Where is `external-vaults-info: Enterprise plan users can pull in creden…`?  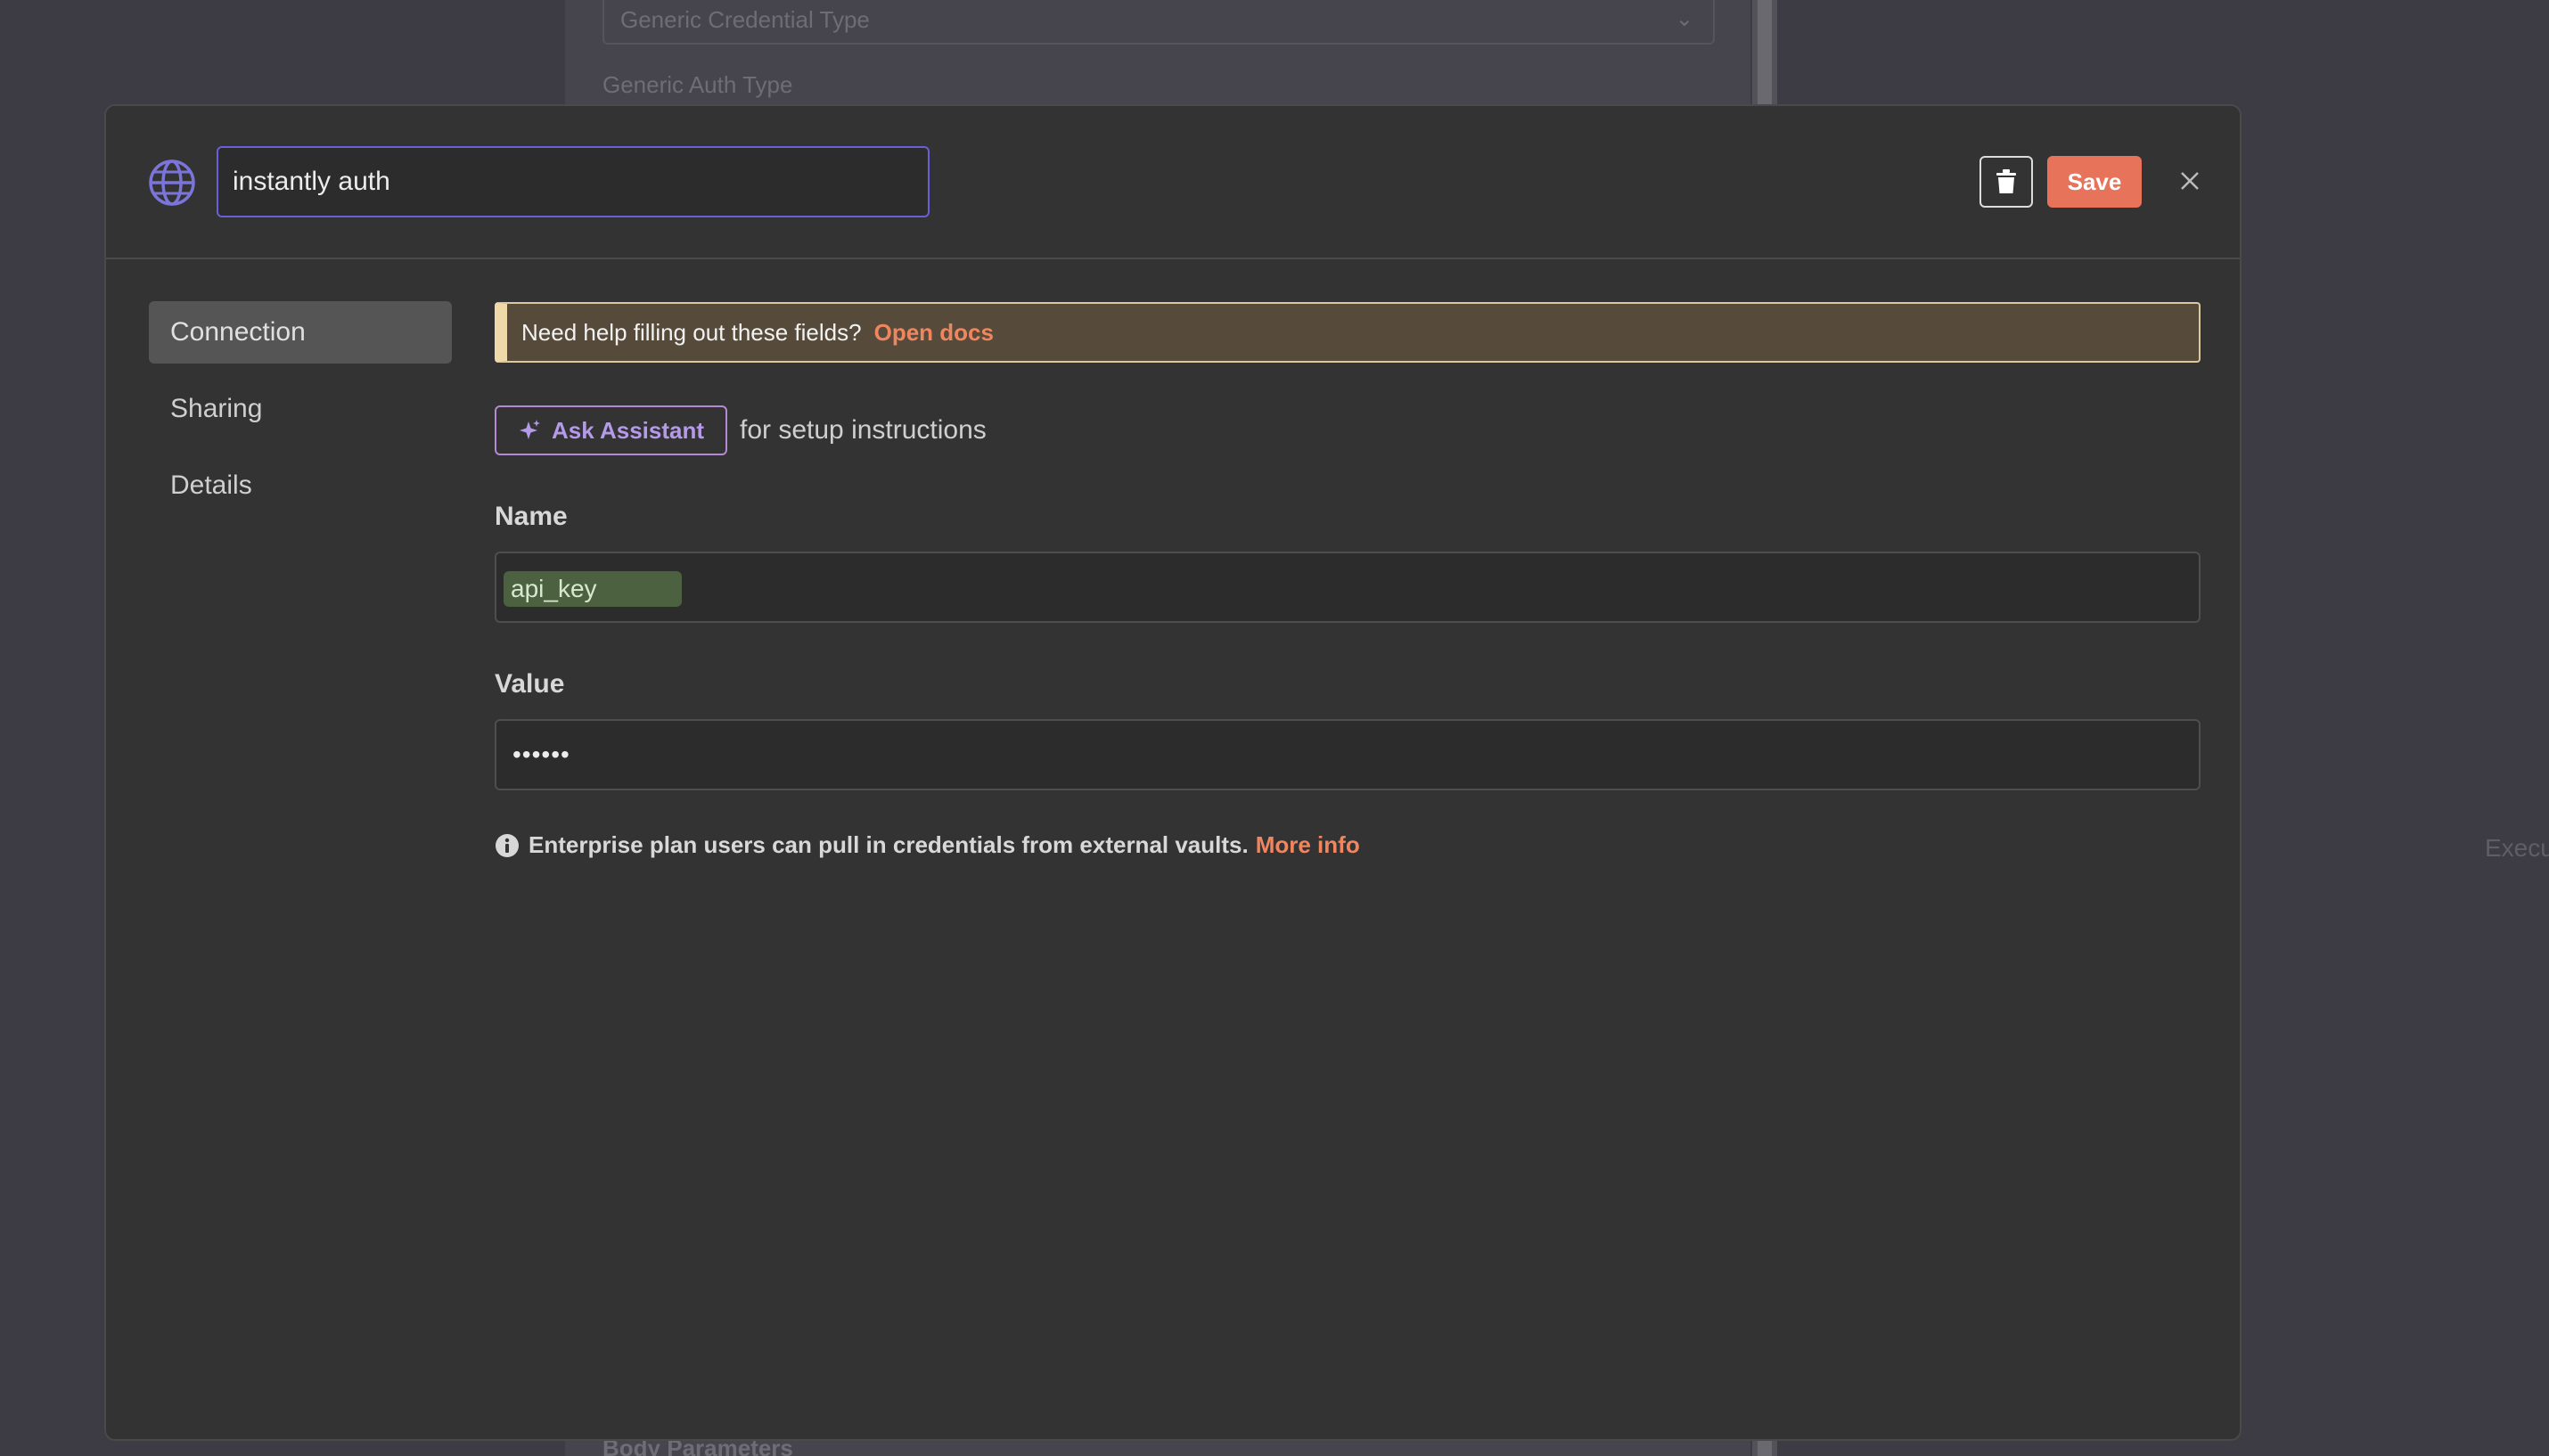 external-vaults-info: Enterprise plan users can pull in creden… is located at coordinates (928, 845).